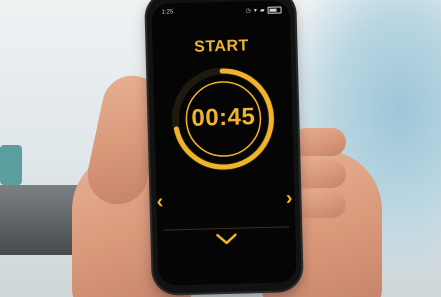 The image size is (441, 297). I want to click on status-bar: 1:25 ◷ ▾ ▰, so click(222, 12).